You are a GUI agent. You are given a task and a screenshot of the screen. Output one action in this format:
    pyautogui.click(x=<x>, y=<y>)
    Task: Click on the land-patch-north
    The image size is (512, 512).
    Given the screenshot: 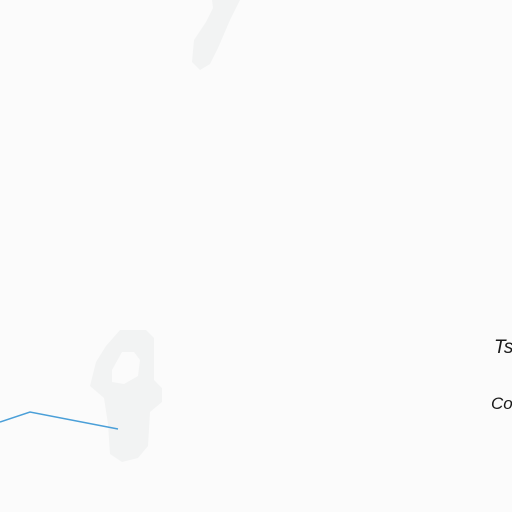 What is the action you would take?
    pyautogui.click(x=216, y=35)
    